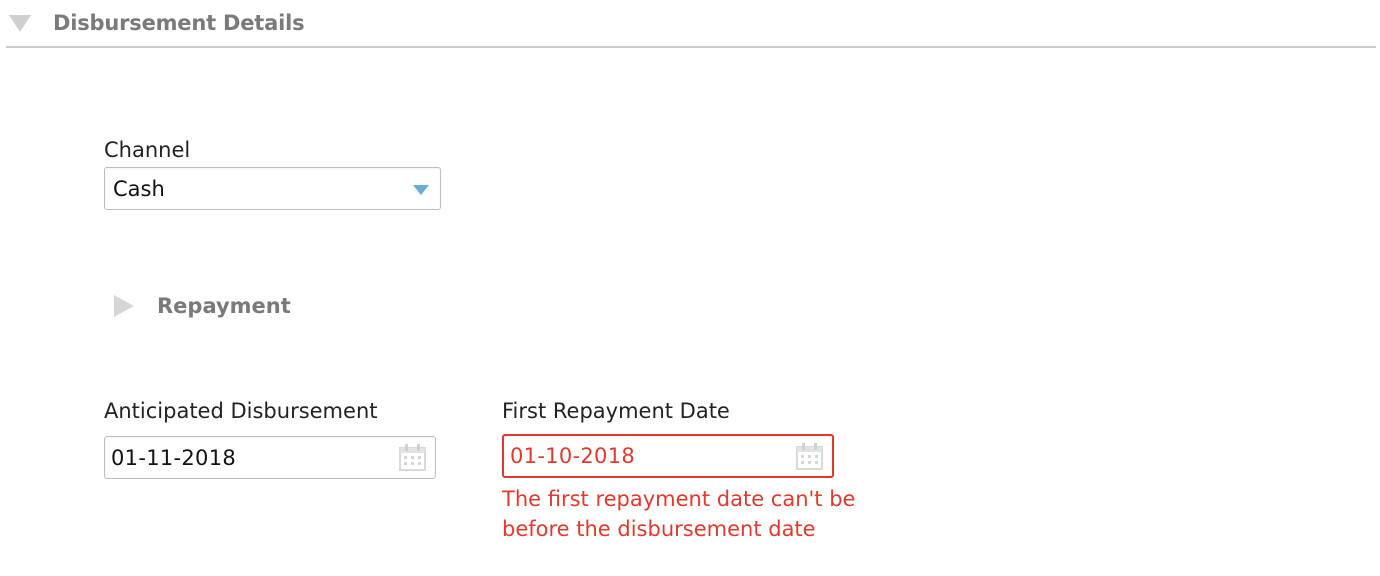  Describe the element at coordinates (224, 306) in the screenshot. I see `repayment-title: Repayment` at that location.